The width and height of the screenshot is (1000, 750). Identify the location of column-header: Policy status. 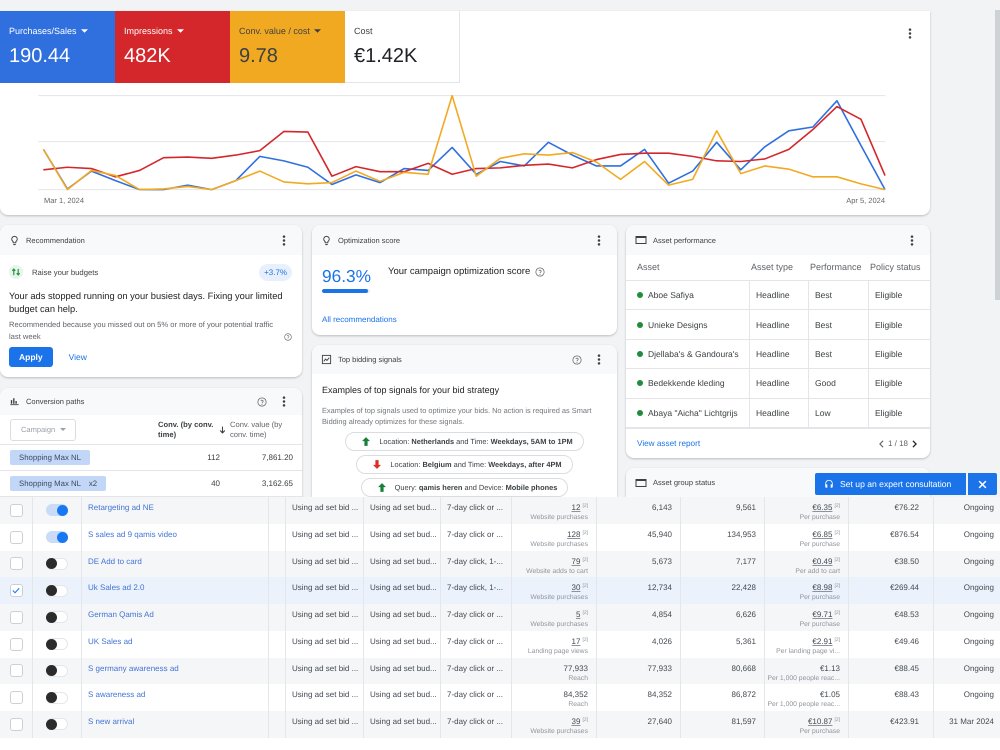
(895, 267).